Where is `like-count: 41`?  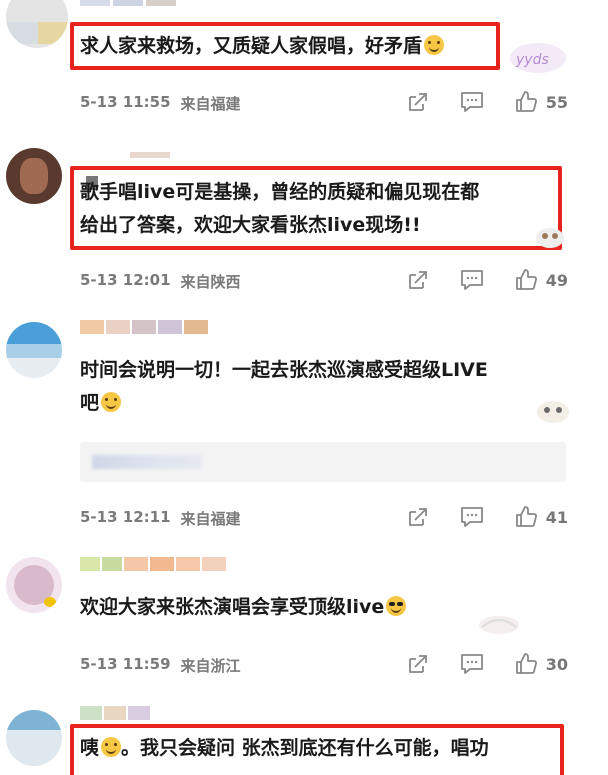
like-count: 41 is located at coordinates (556, 517).